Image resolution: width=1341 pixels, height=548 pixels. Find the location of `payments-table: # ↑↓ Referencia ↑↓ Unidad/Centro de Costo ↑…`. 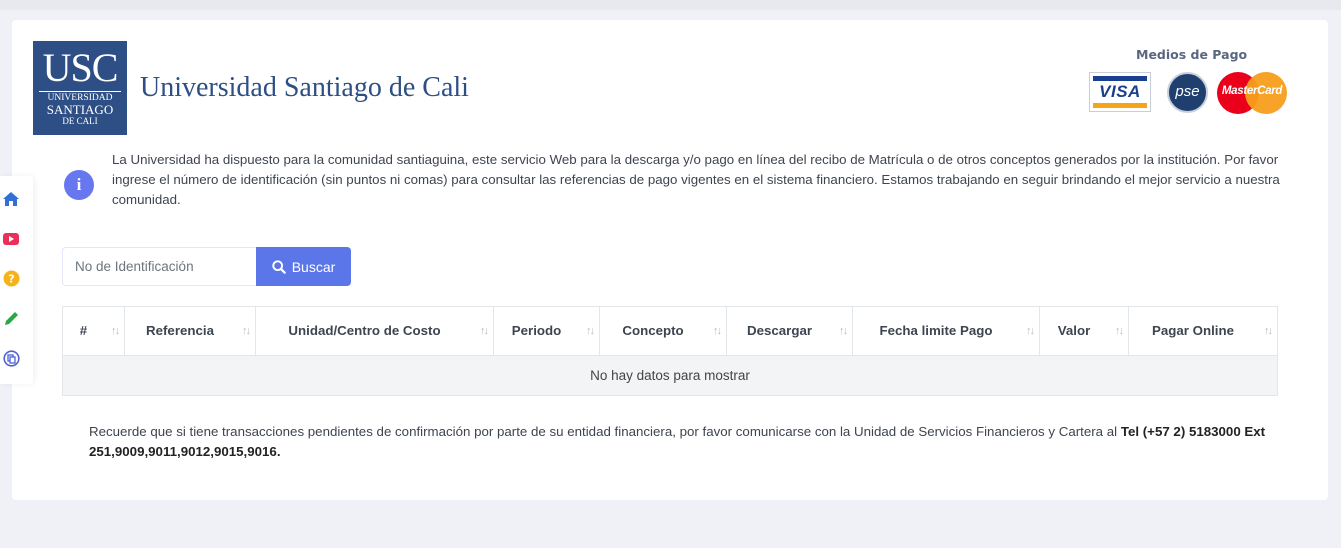

payments-table: # ↑↓ Referencia ↑↓ Unidad/Centro de Costo ↑… is located at coordinates (670, 351).